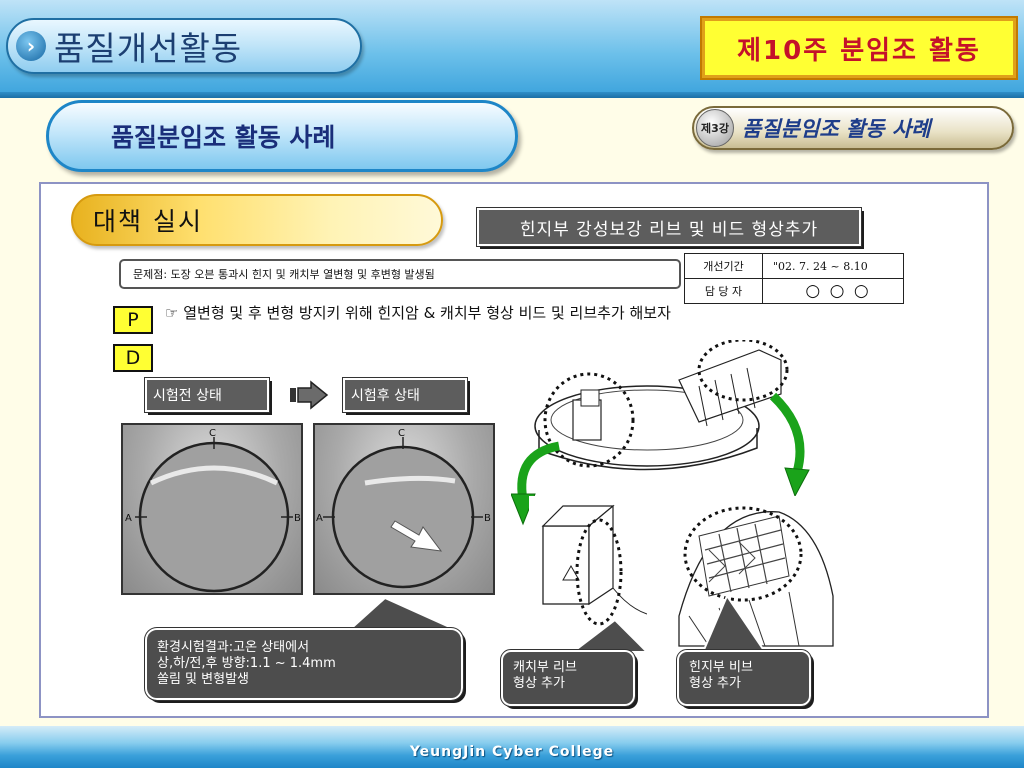 This screenshot has width=1024, height=768. I want to click on problem-box: 문제점: 도장 오븐 통과시 힌지 및 캐치부 열변형 및 후변형 발생됨, so click(400, 274).